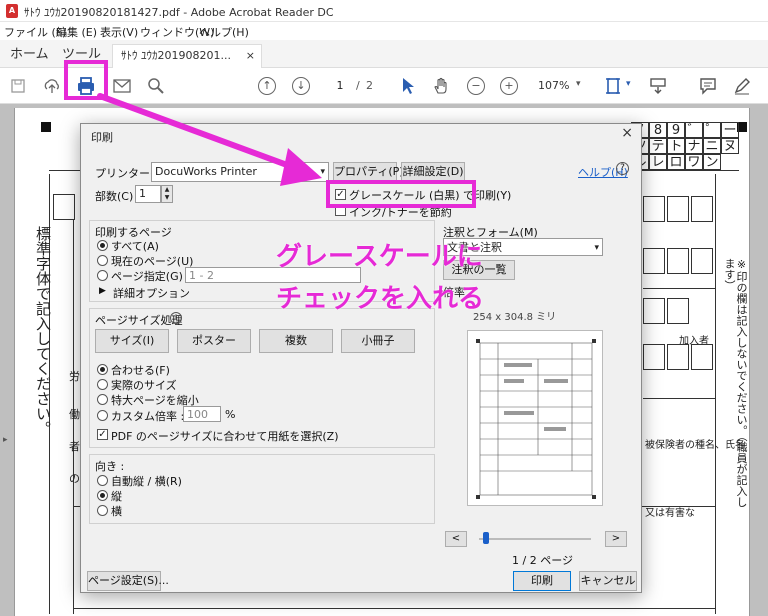  Describe the element at coordinates (135, 246) in the screenshot. I see `pages-all-label: すべて(A)` at that location.